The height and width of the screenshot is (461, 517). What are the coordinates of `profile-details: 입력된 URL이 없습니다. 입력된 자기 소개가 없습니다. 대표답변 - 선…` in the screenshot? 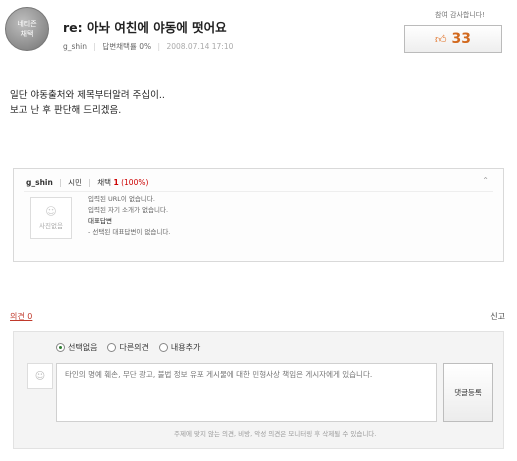 It's located at (129, 216).